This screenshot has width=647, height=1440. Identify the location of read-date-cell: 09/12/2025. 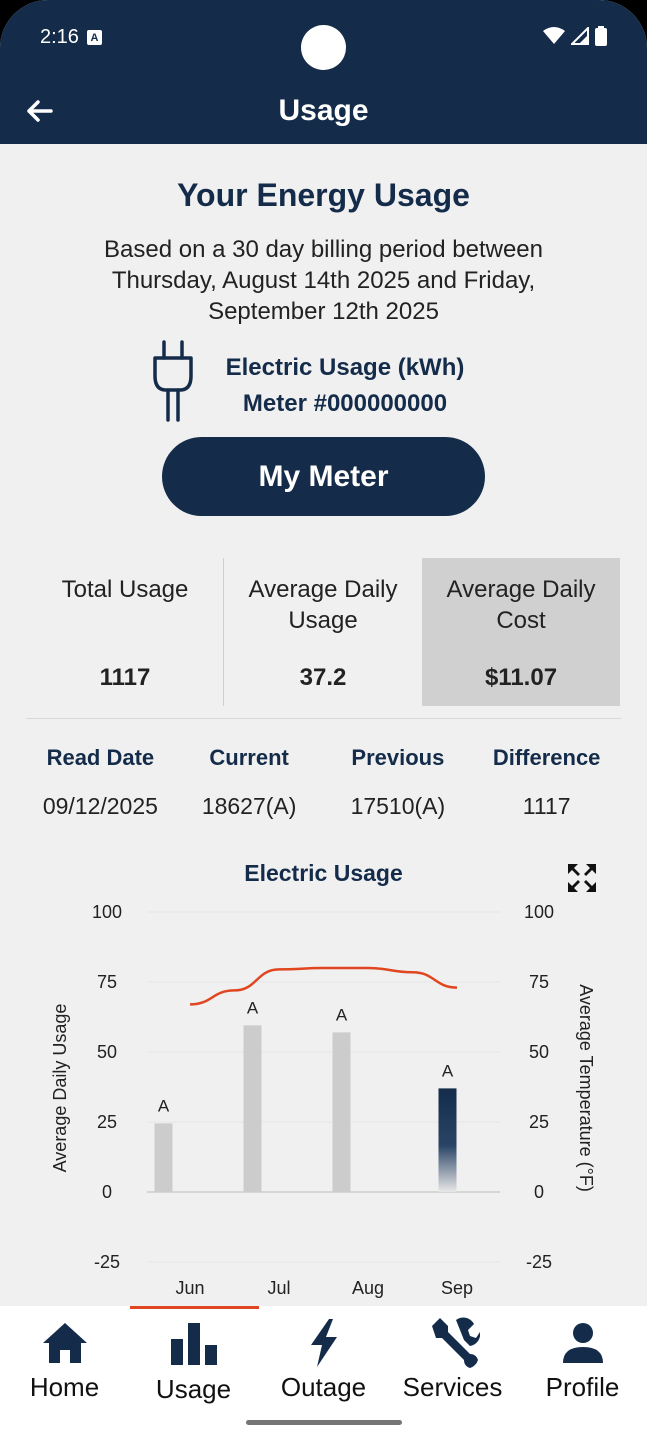
(100, 805).